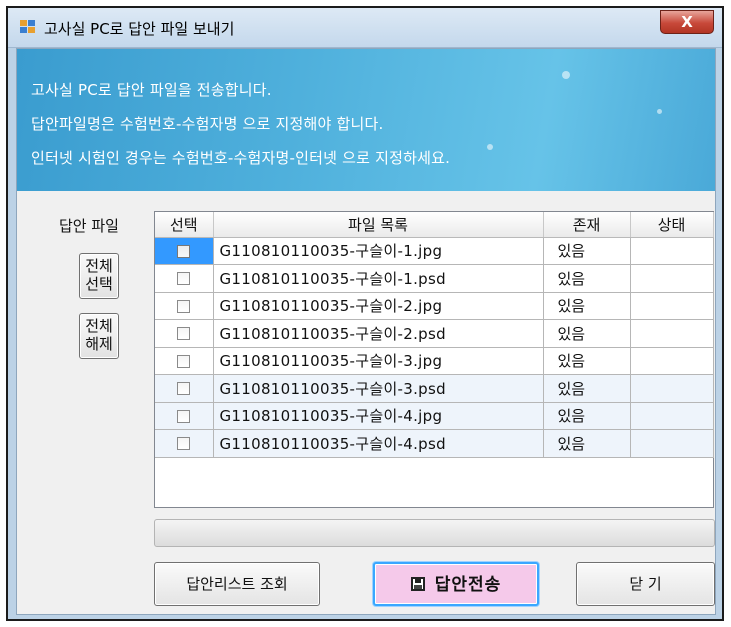  Describe the element at coordinates (207, 124) in the screenshot. I see `banner-line-2: 답안파일명은 수험번호-수험자명 으로 지정해야 합니다.` at that location.